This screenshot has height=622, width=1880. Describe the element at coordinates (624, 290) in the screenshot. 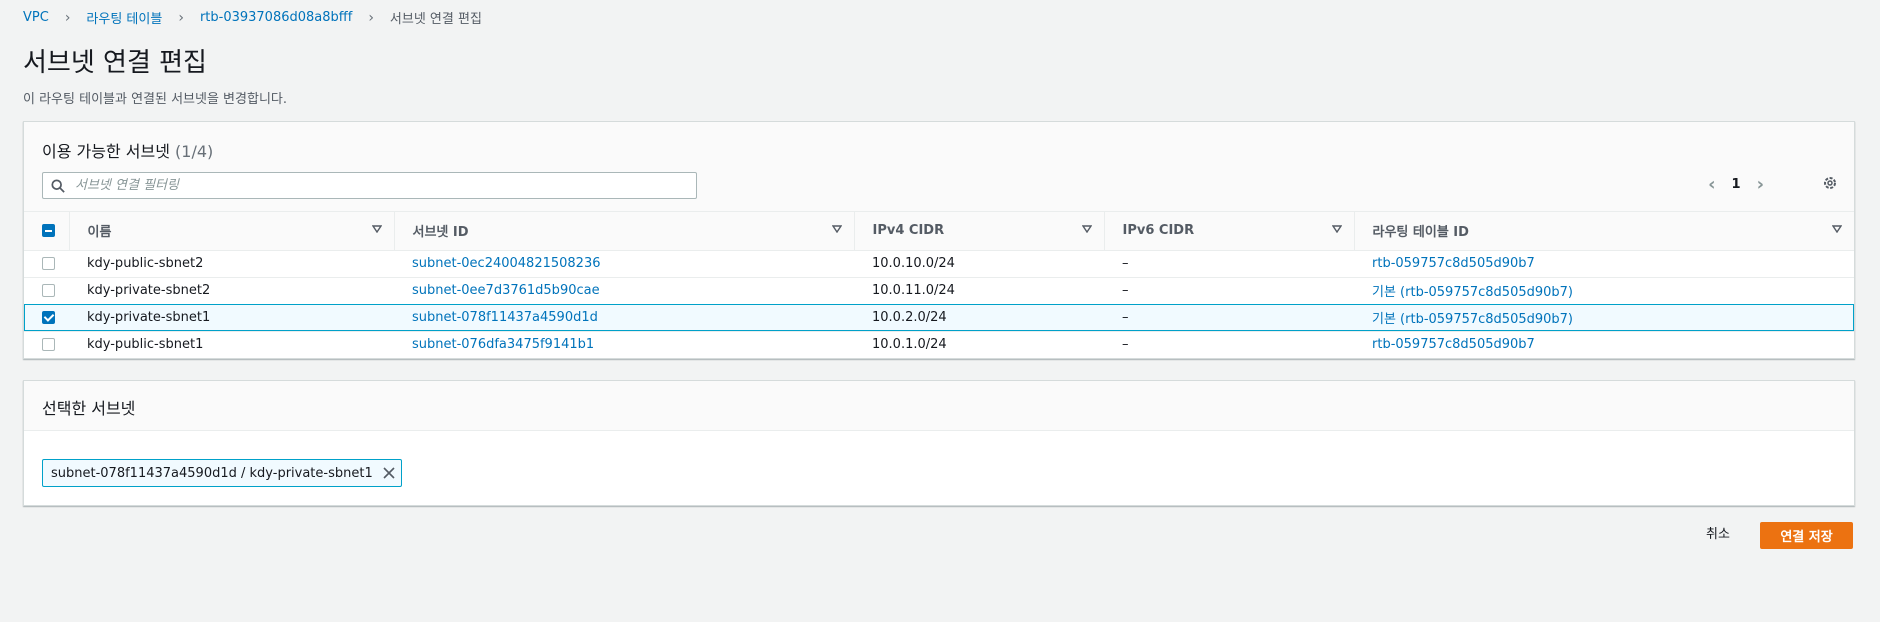

I see `cell-subnet-id: subnet-0ee7d3761d5b90cae` at that location.